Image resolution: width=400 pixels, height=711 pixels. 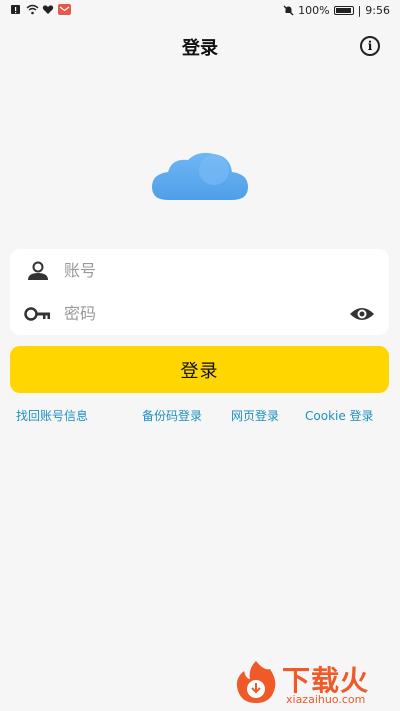 What do you see at coordinates (339, 415) in the screenshot?
I see `cookie-login-link: Cookie 登录` at bounding box center [339, 415].